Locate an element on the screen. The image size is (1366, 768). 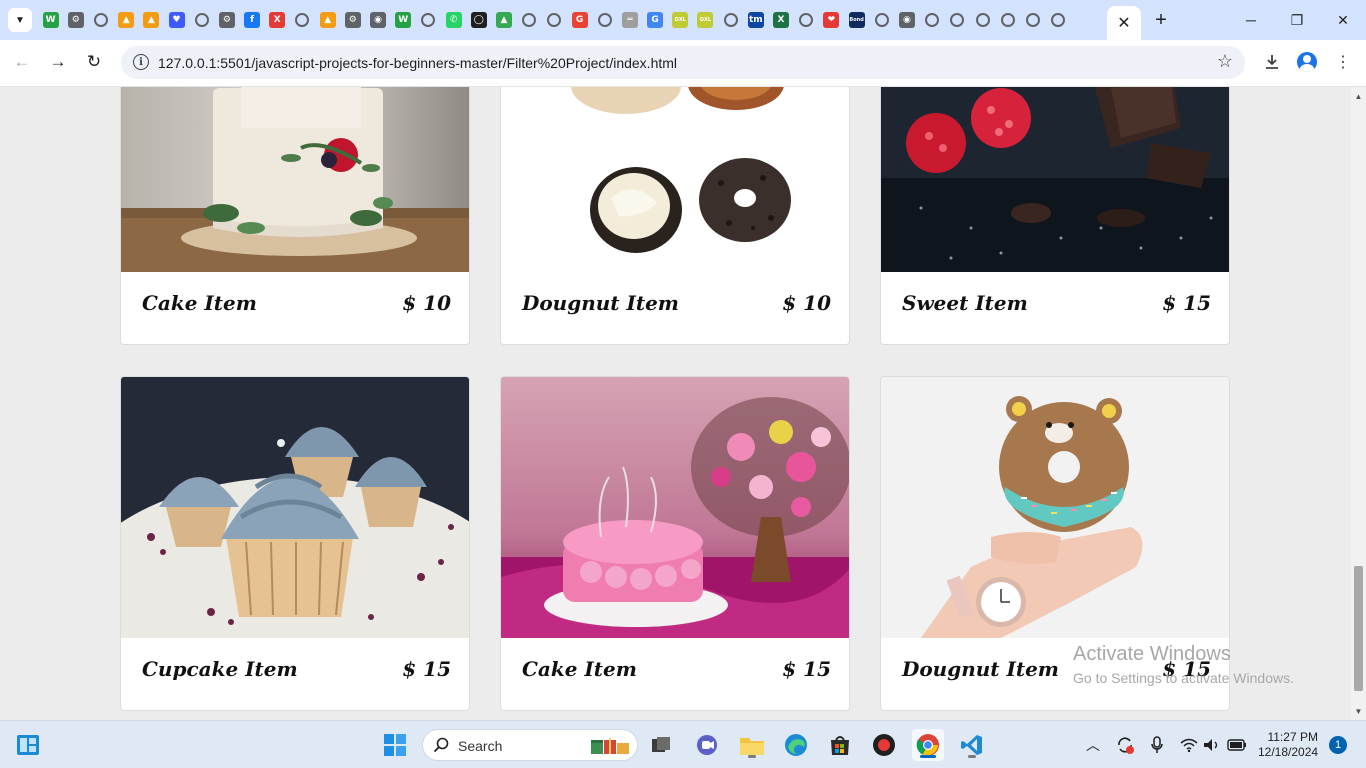
volume-icon is located at coordinates (1212, 745).